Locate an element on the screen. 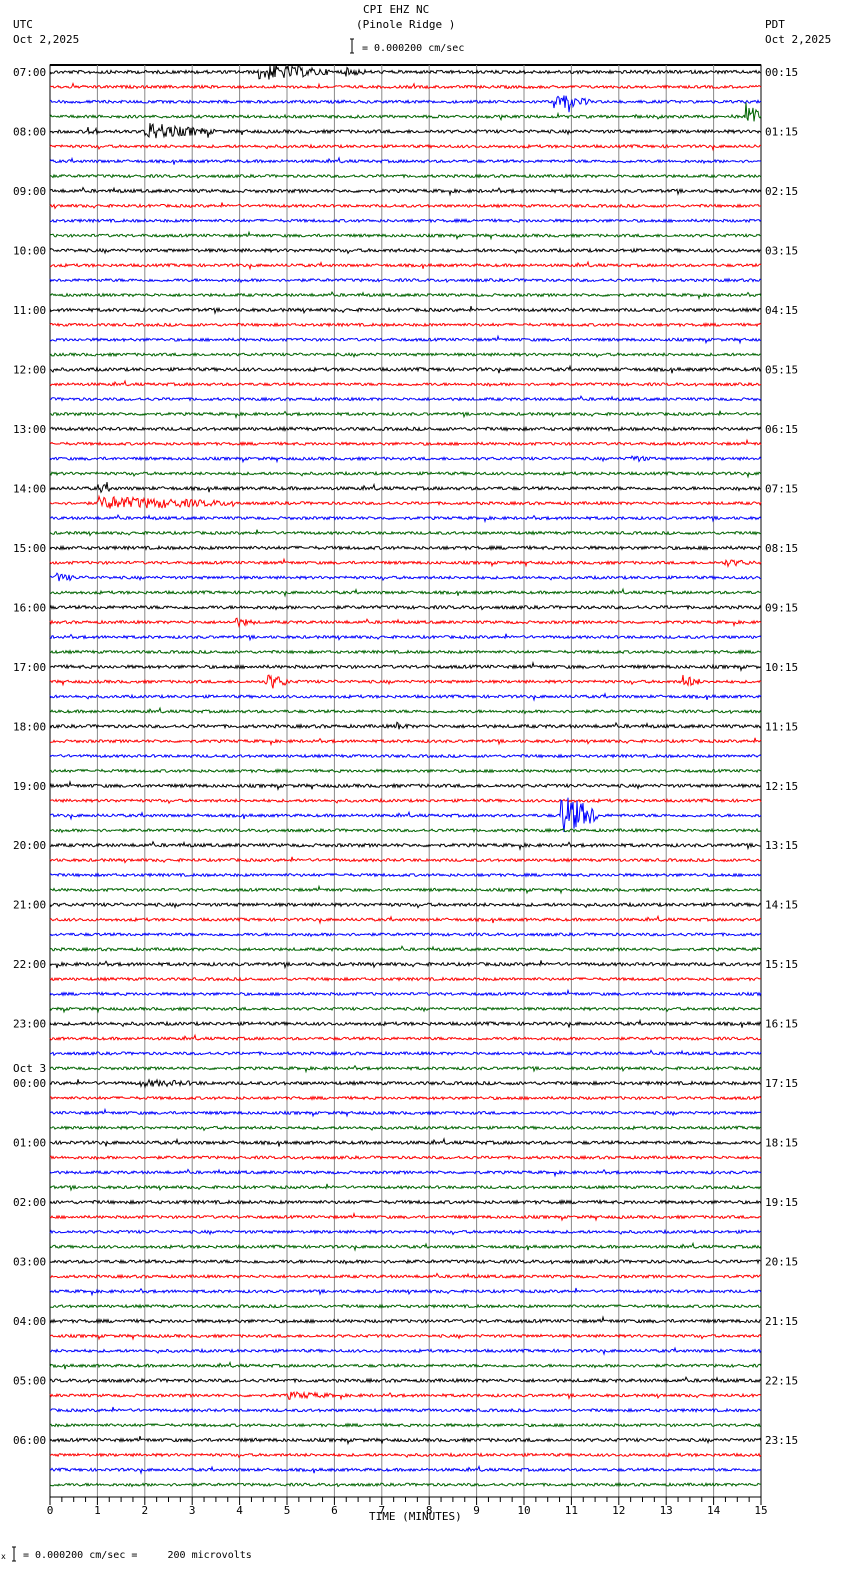 The height and width of the screenshot is (1584, 850). pdt-hour-label: 06:15 is located at coordinates (781, 429).